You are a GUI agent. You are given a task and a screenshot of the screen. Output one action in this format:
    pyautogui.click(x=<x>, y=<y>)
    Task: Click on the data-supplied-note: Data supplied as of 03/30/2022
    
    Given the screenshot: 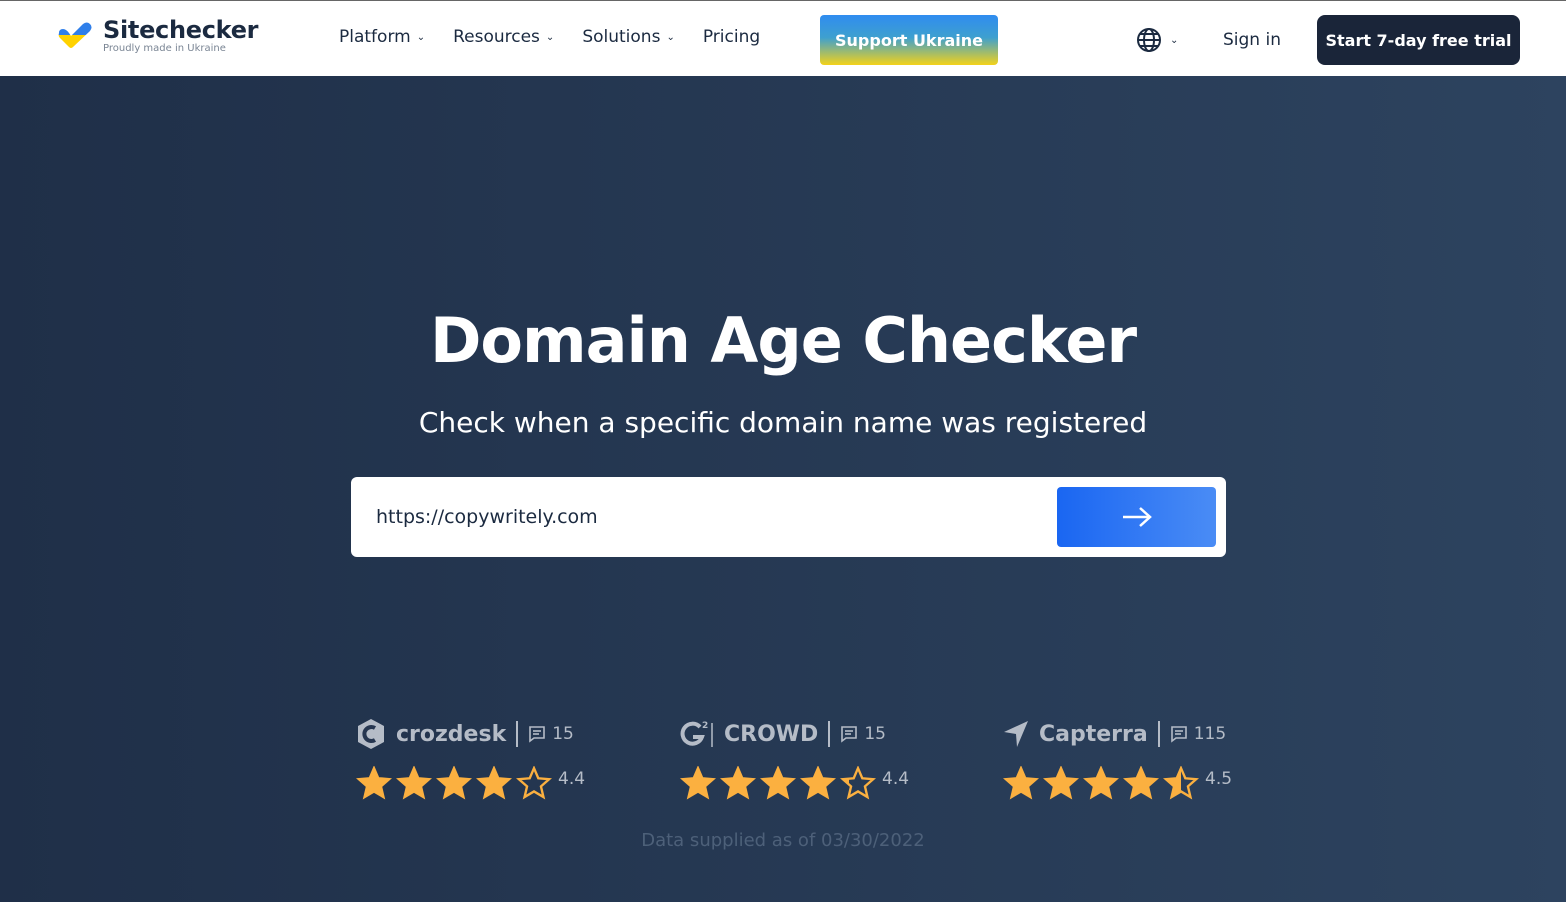 What is the action you would take?
    pyautogui.click(x=783, y=840)
    